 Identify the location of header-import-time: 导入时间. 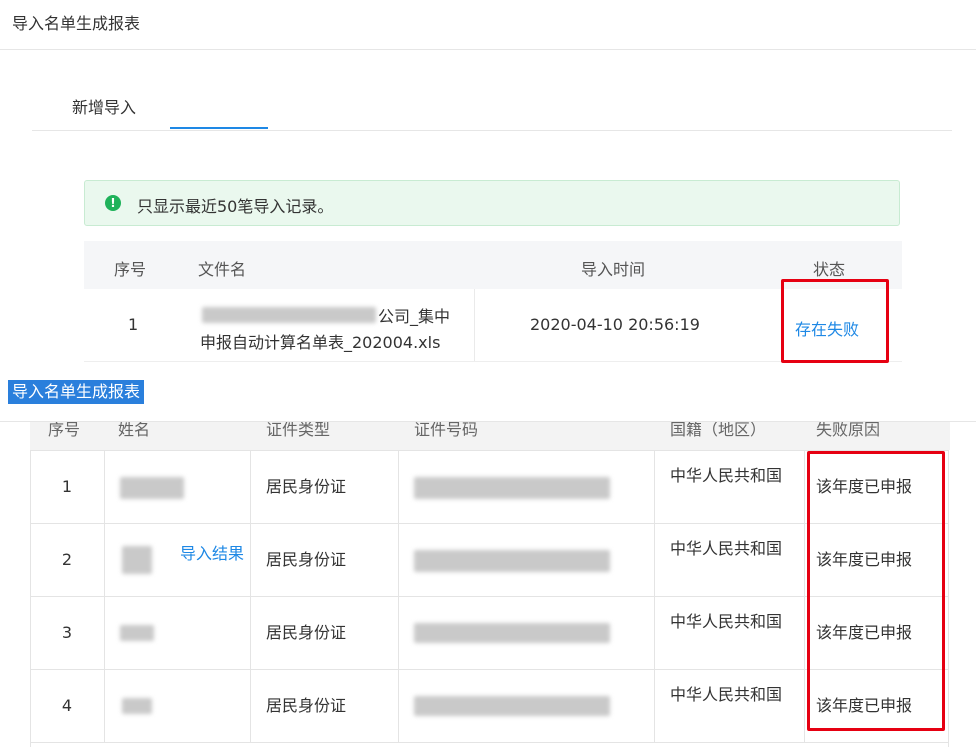
(613, 269).